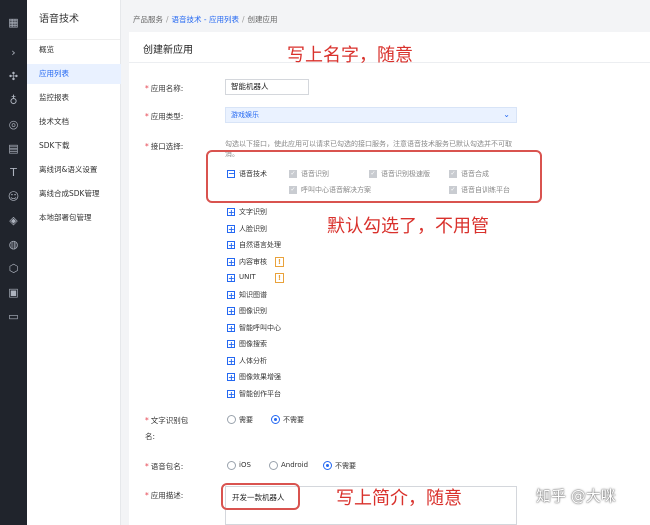  I want to click on image-icon: ▣, so click(13, 292).